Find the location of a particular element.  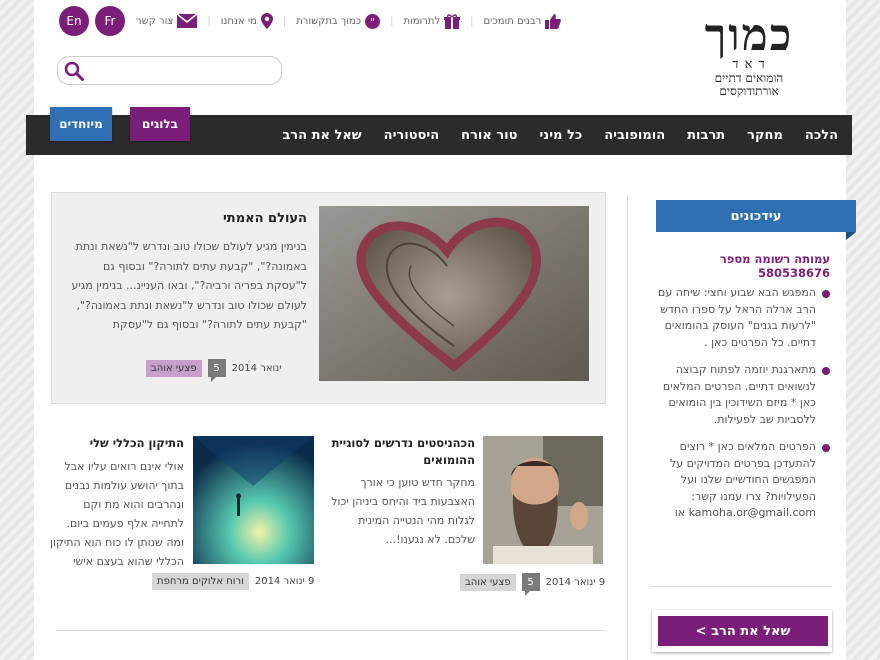

ask-rabbi-label: שאל את הרב > is located at coordinates (743, 631).